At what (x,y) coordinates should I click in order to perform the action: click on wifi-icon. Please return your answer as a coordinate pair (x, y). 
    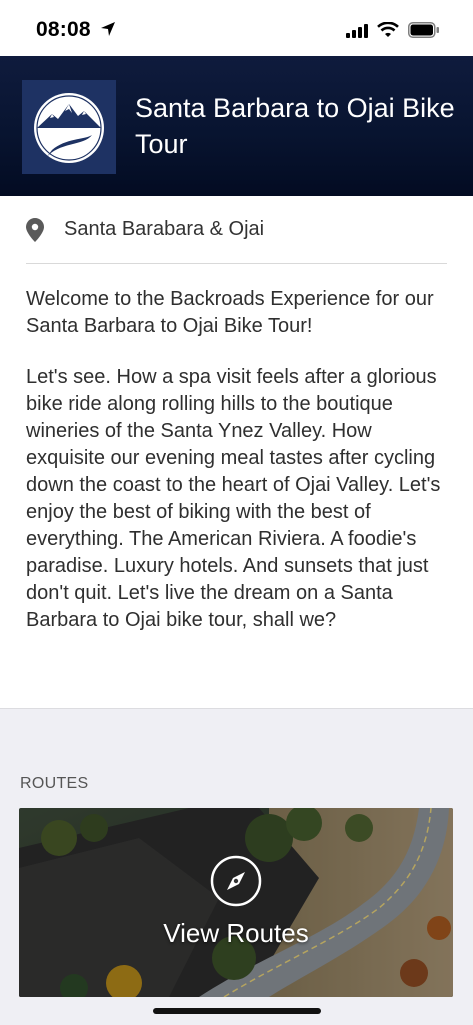
    Looking at the image, I should click on (388, 29).